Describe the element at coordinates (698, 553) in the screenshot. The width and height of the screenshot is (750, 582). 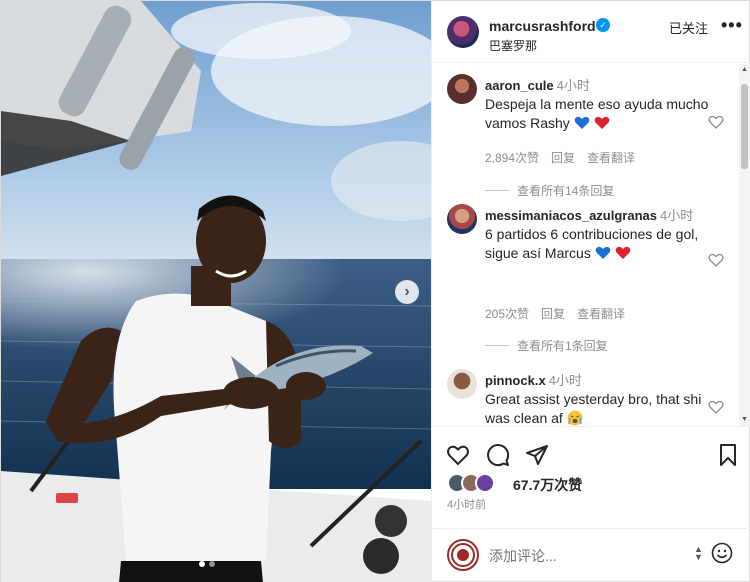
I see `stepper-icon: ▲ ▼` at that location.